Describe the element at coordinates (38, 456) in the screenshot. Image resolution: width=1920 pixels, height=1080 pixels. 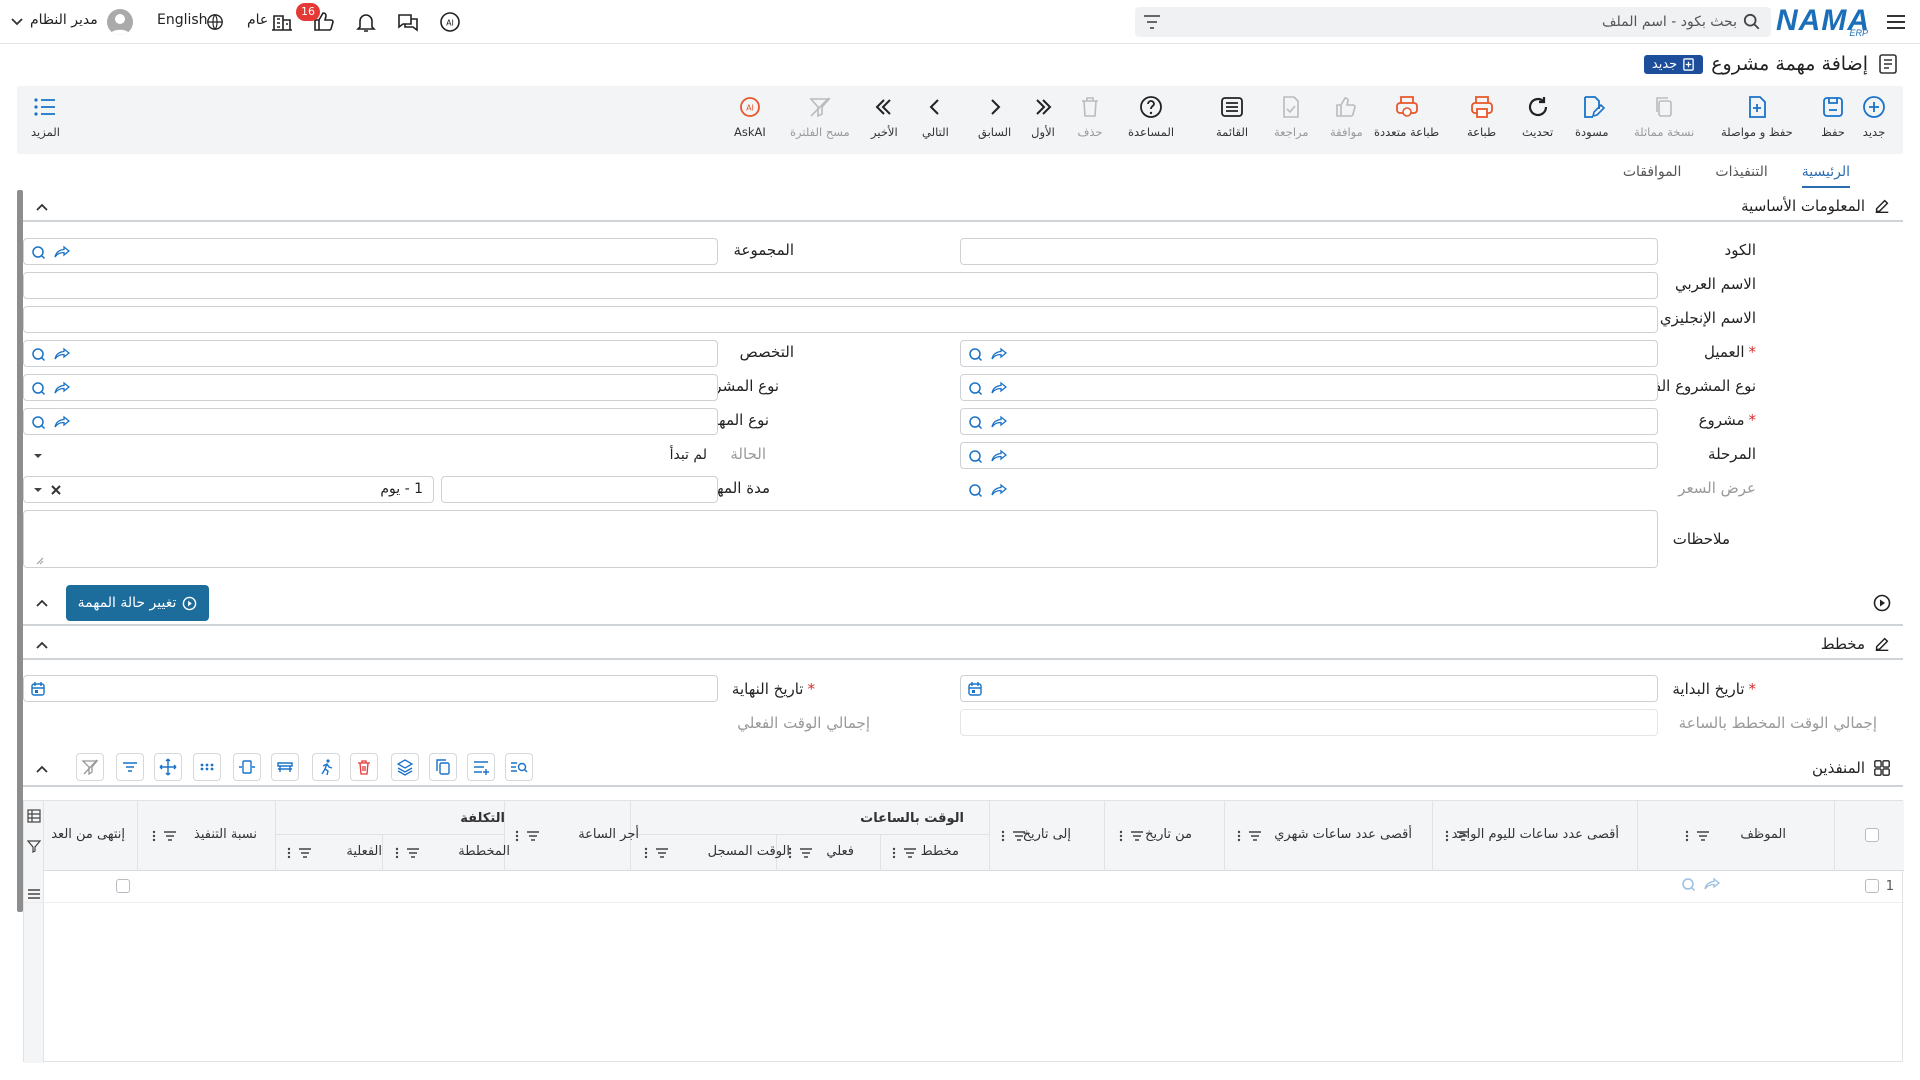
I see `dropdown-caret-icon` at that location.